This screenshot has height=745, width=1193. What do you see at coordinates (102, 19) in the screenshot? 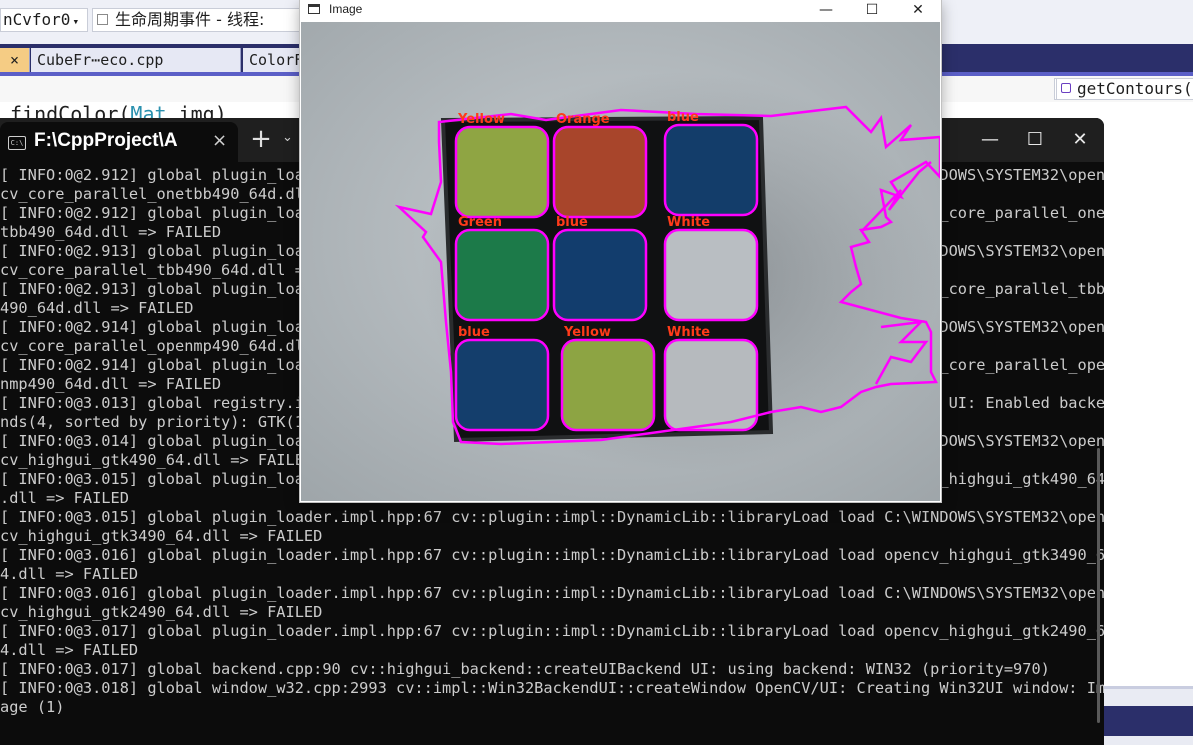
I see `event-icon` at bounding box center [102, 19].